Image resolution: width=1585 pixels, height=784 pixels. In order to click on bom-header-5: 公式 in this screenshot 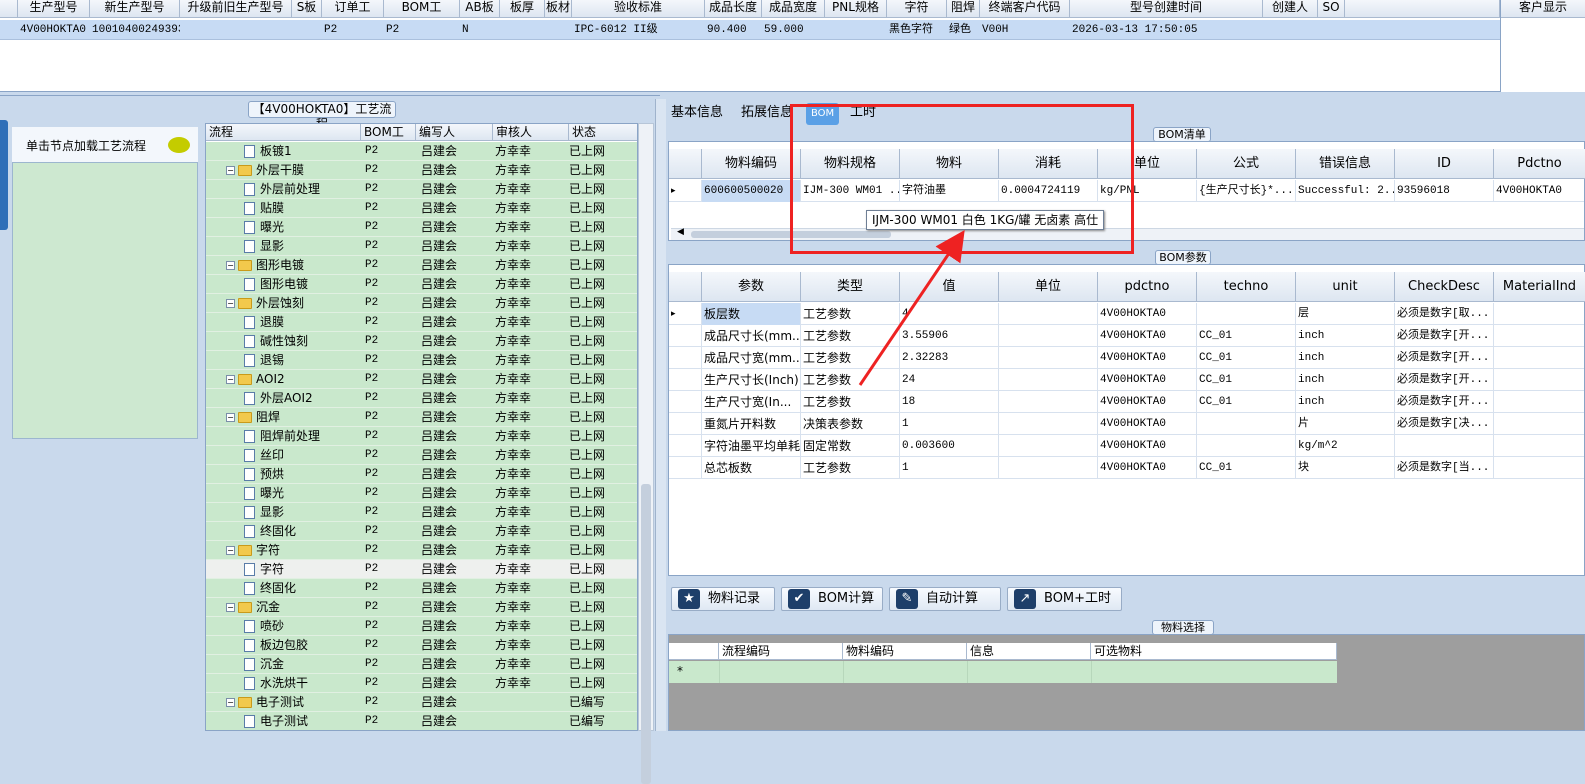, I will do `click(1246, 164)`.